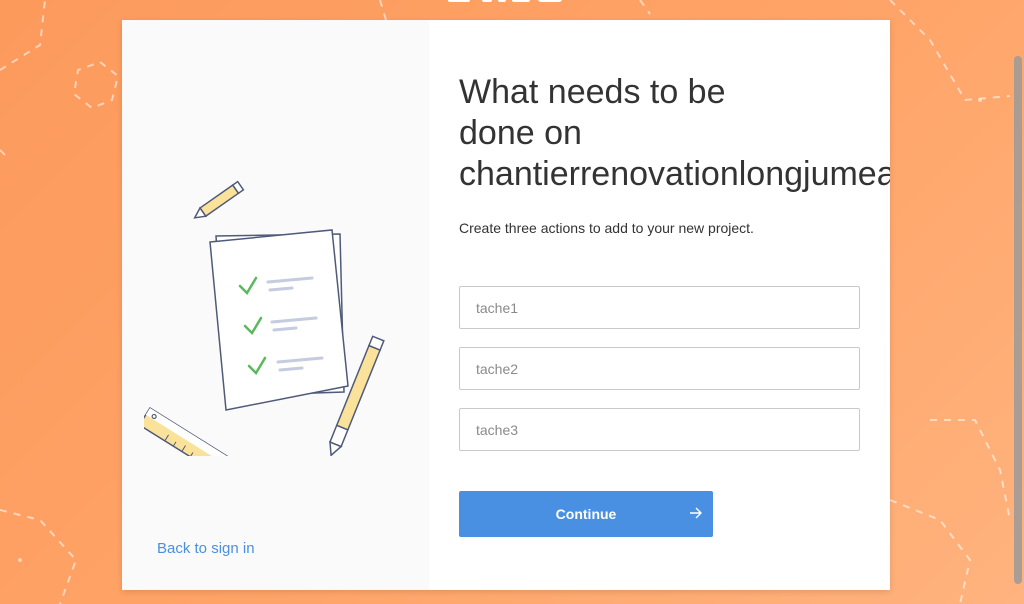 The image size is (1024, 604). I want to click on page-scrollbar, so click(1018, 302).